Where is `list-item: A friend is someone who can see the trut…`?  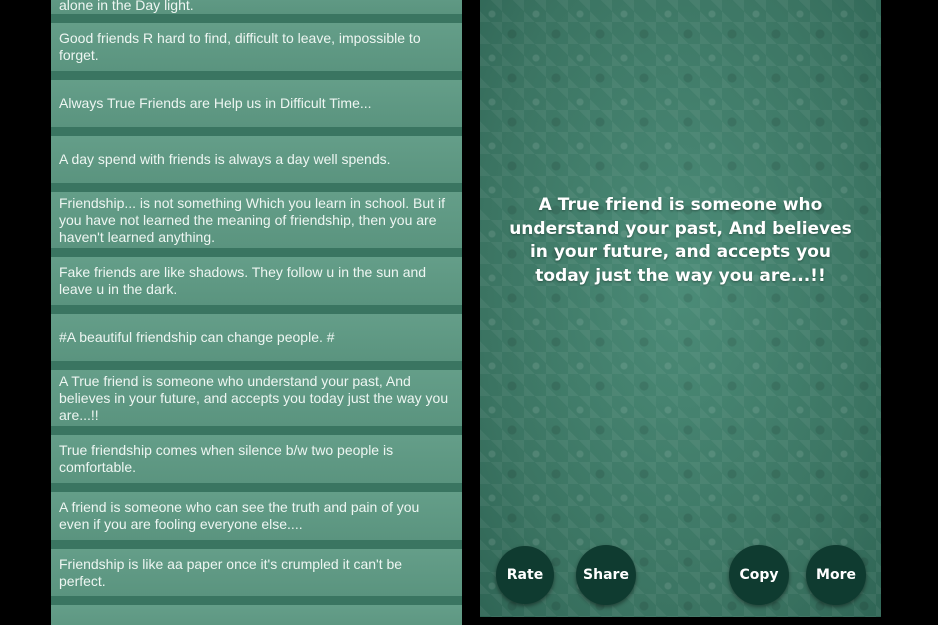
list-item: A friend is someone who can see the trut… is located at coordinates (256, 520).